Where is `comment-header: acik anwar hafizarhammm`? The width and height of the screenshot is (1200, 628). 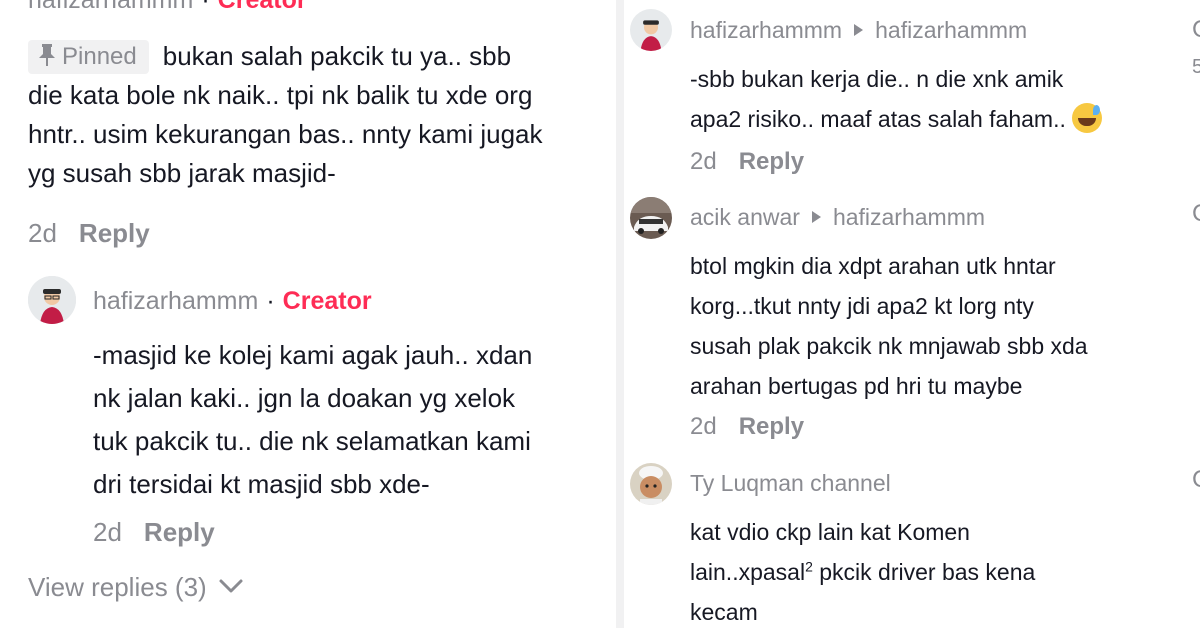
comment-header: acik anwar hafizarhammm is located at coordinates (837, 217).